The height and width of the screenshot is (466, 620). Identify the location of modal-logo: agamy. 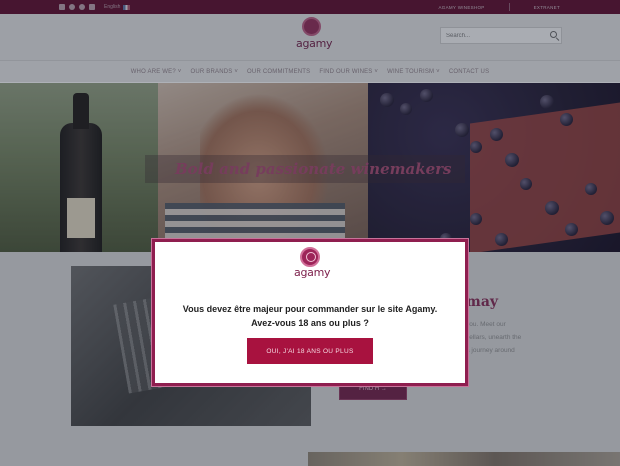
(312, 263).